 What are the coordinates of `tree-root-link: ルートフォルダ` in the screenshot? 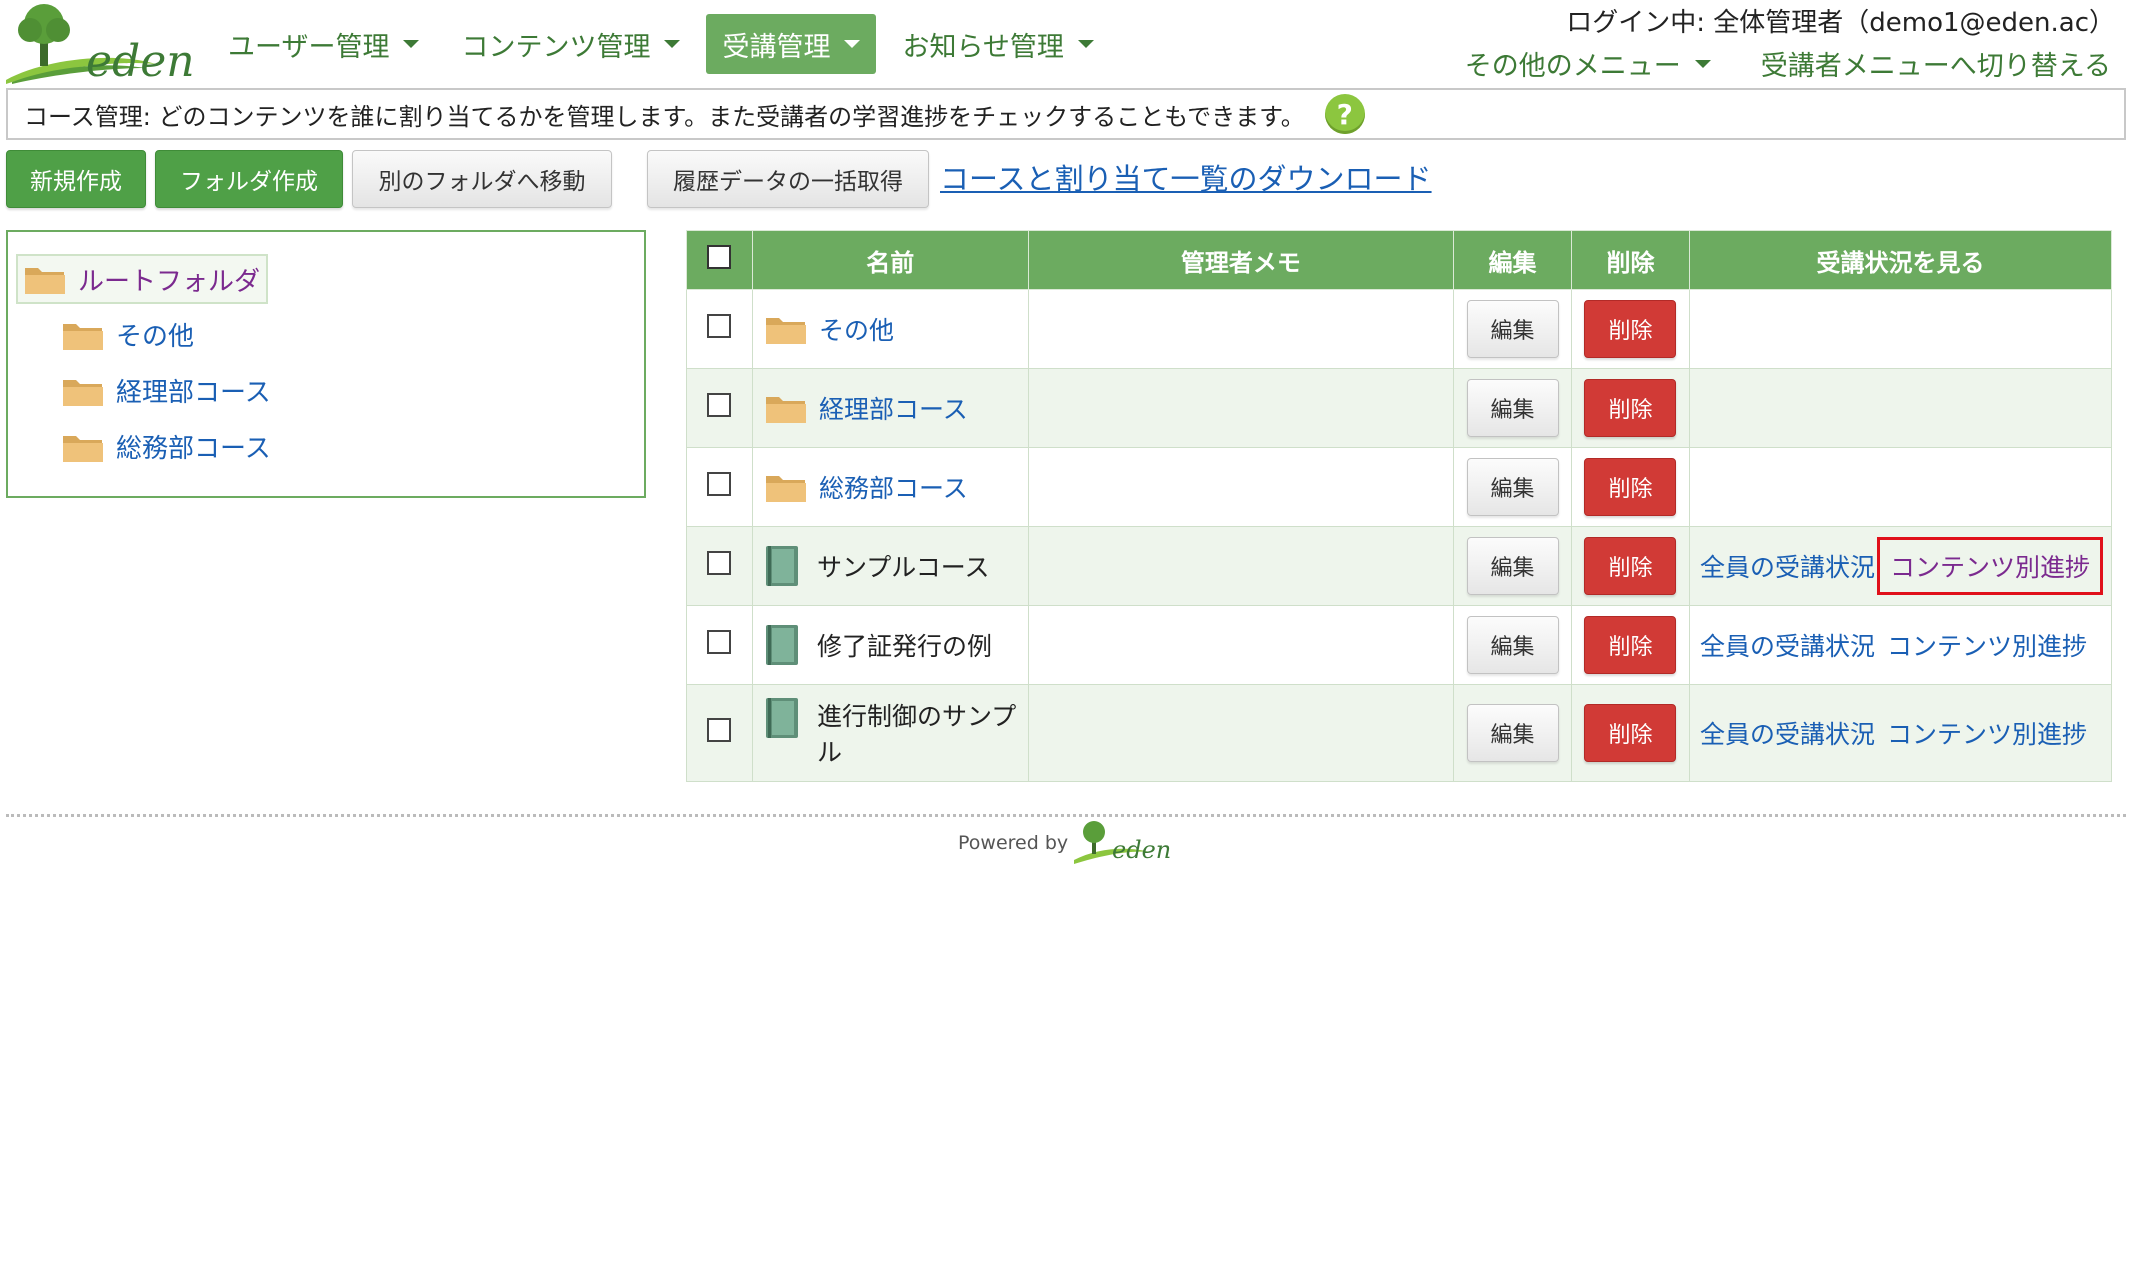 It's located at (169, 279).